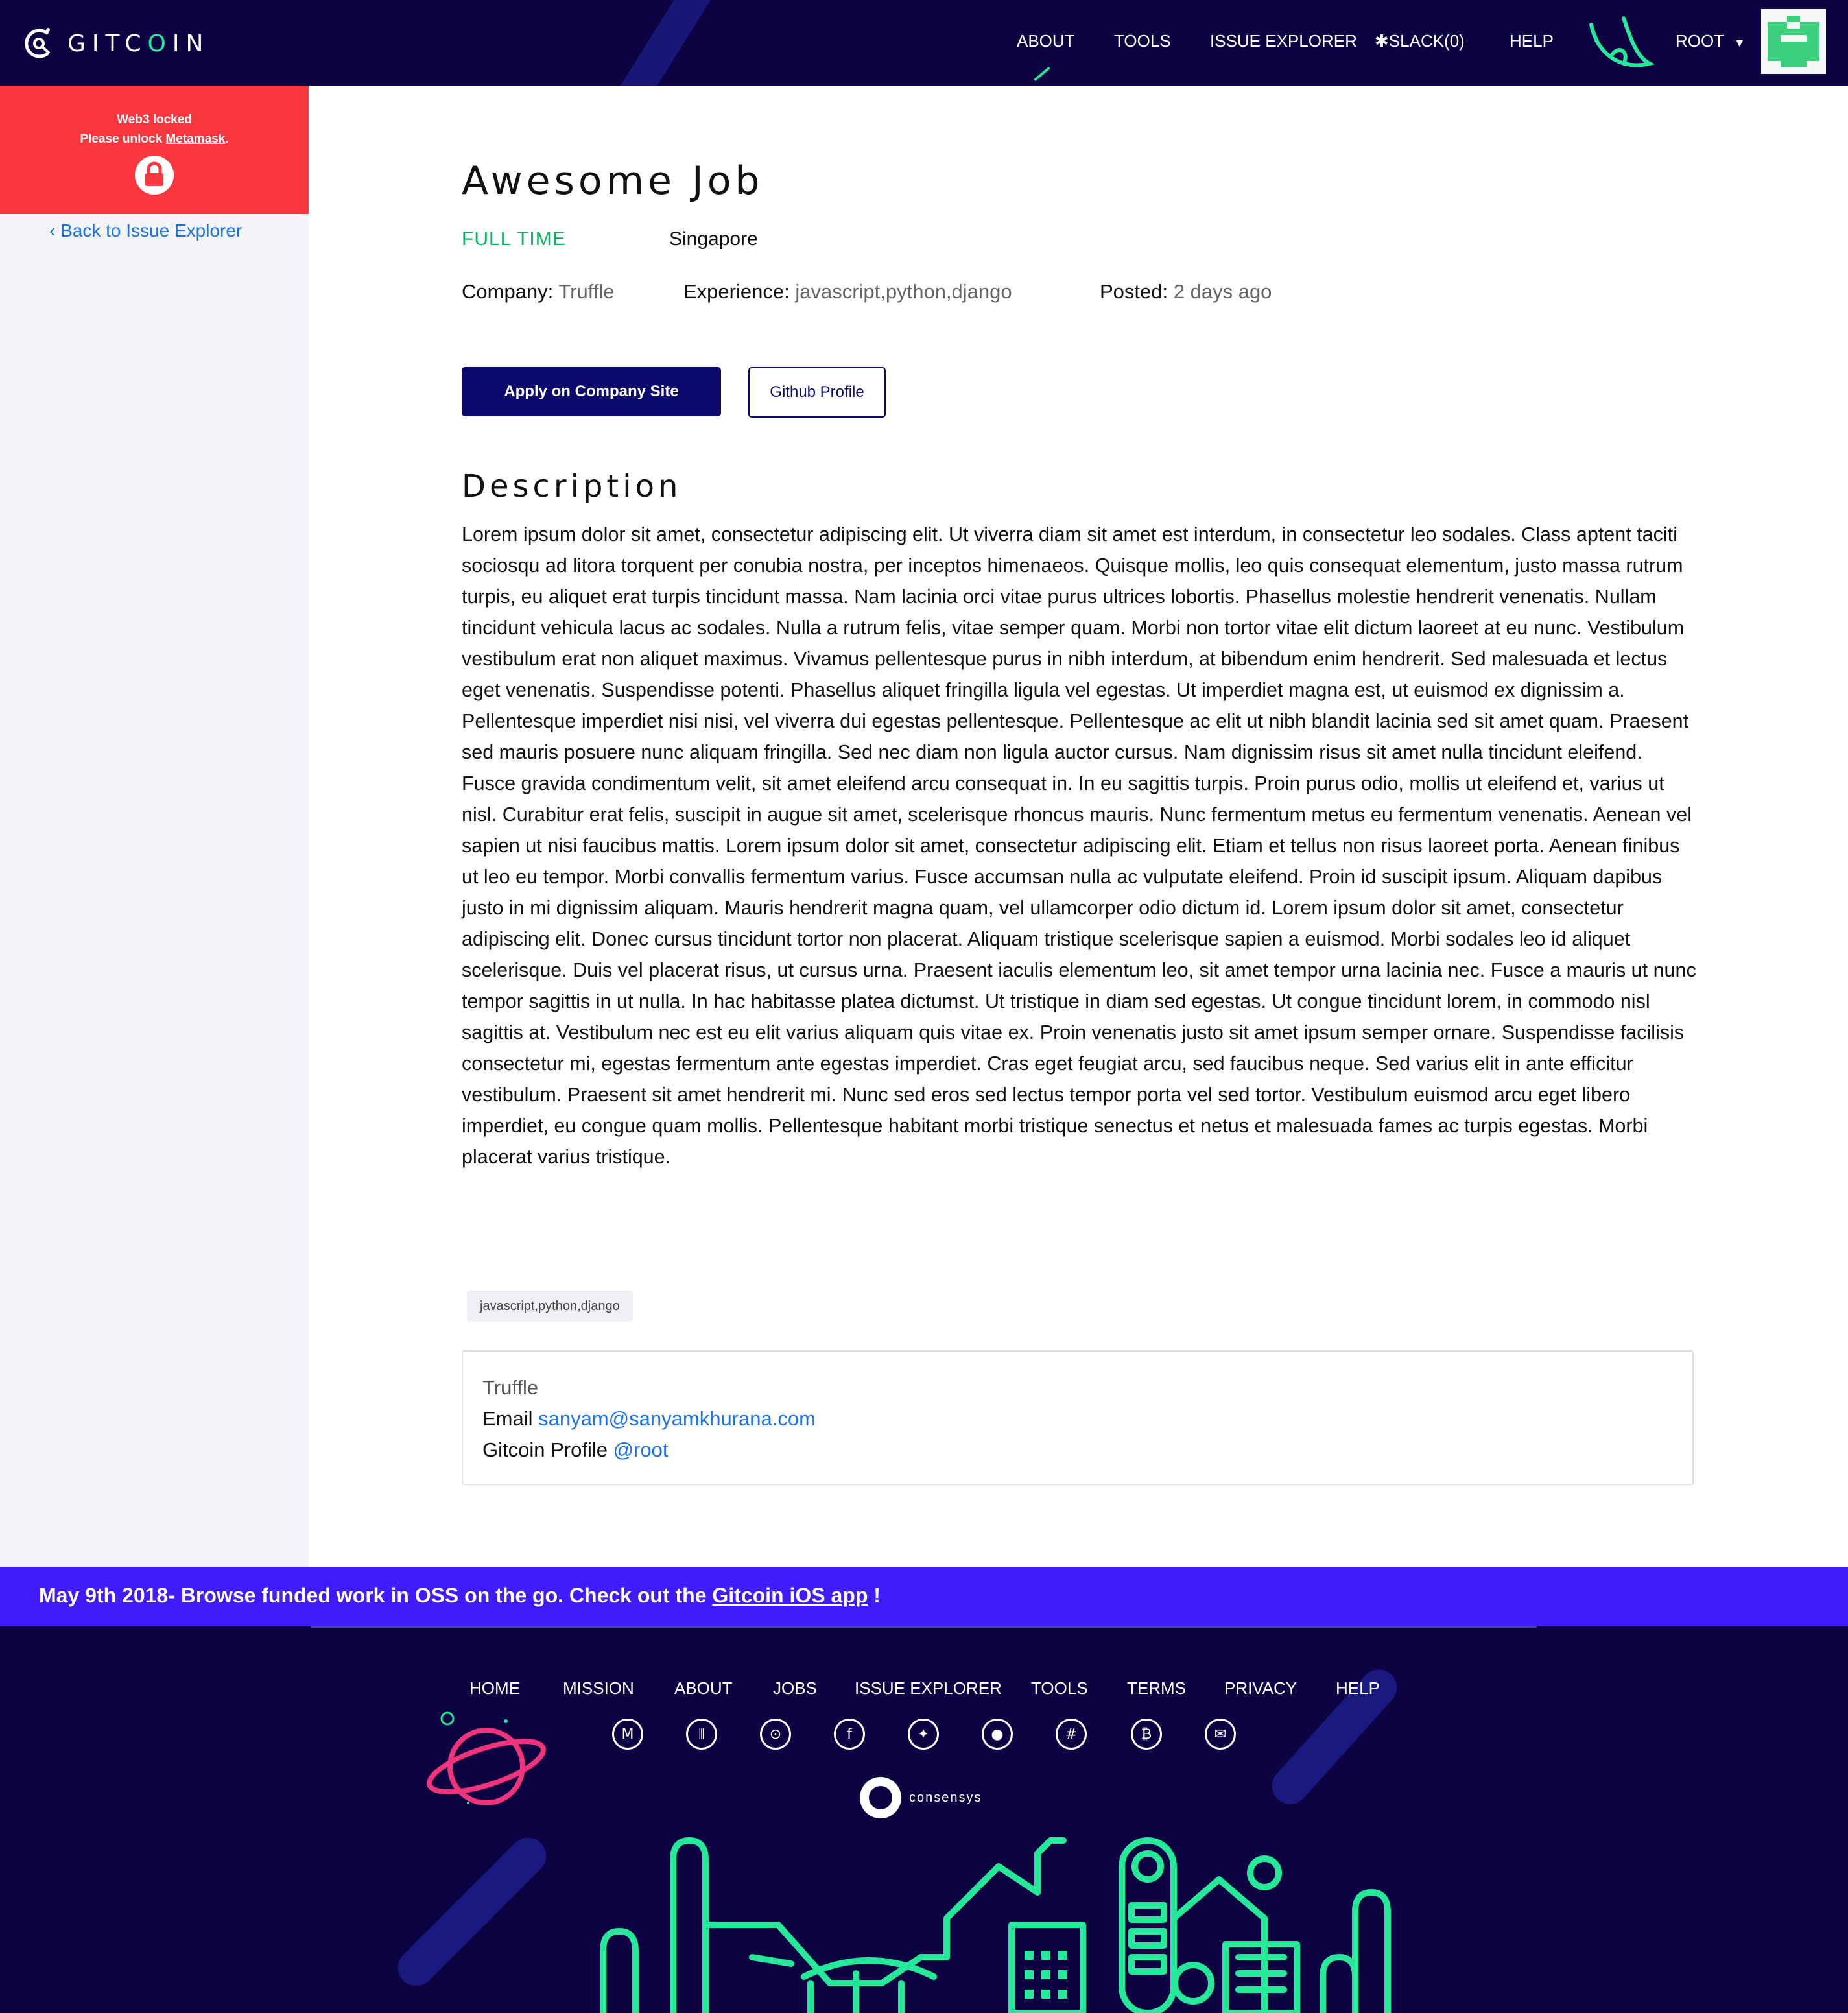 Image resolution: width=1848 pixels, height=2013 pixels. What do you see at coordinates (572, 486) in the screenshot?
I see `description-heading: Description` at bounding box center [572, 486].